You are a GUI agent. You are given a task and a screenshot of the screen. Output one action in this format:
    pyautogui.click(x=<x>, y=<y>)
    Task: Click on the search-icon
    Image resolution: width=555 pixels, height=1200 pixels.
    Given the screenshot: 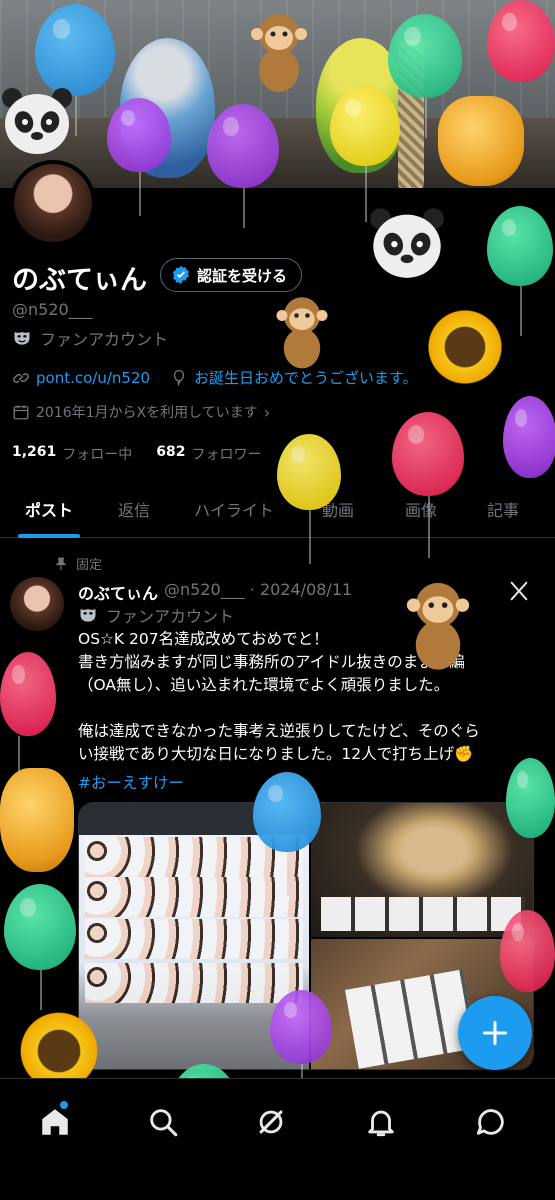 What is the action you would take?
    pyautogui.click(x=164, y=1123)
    